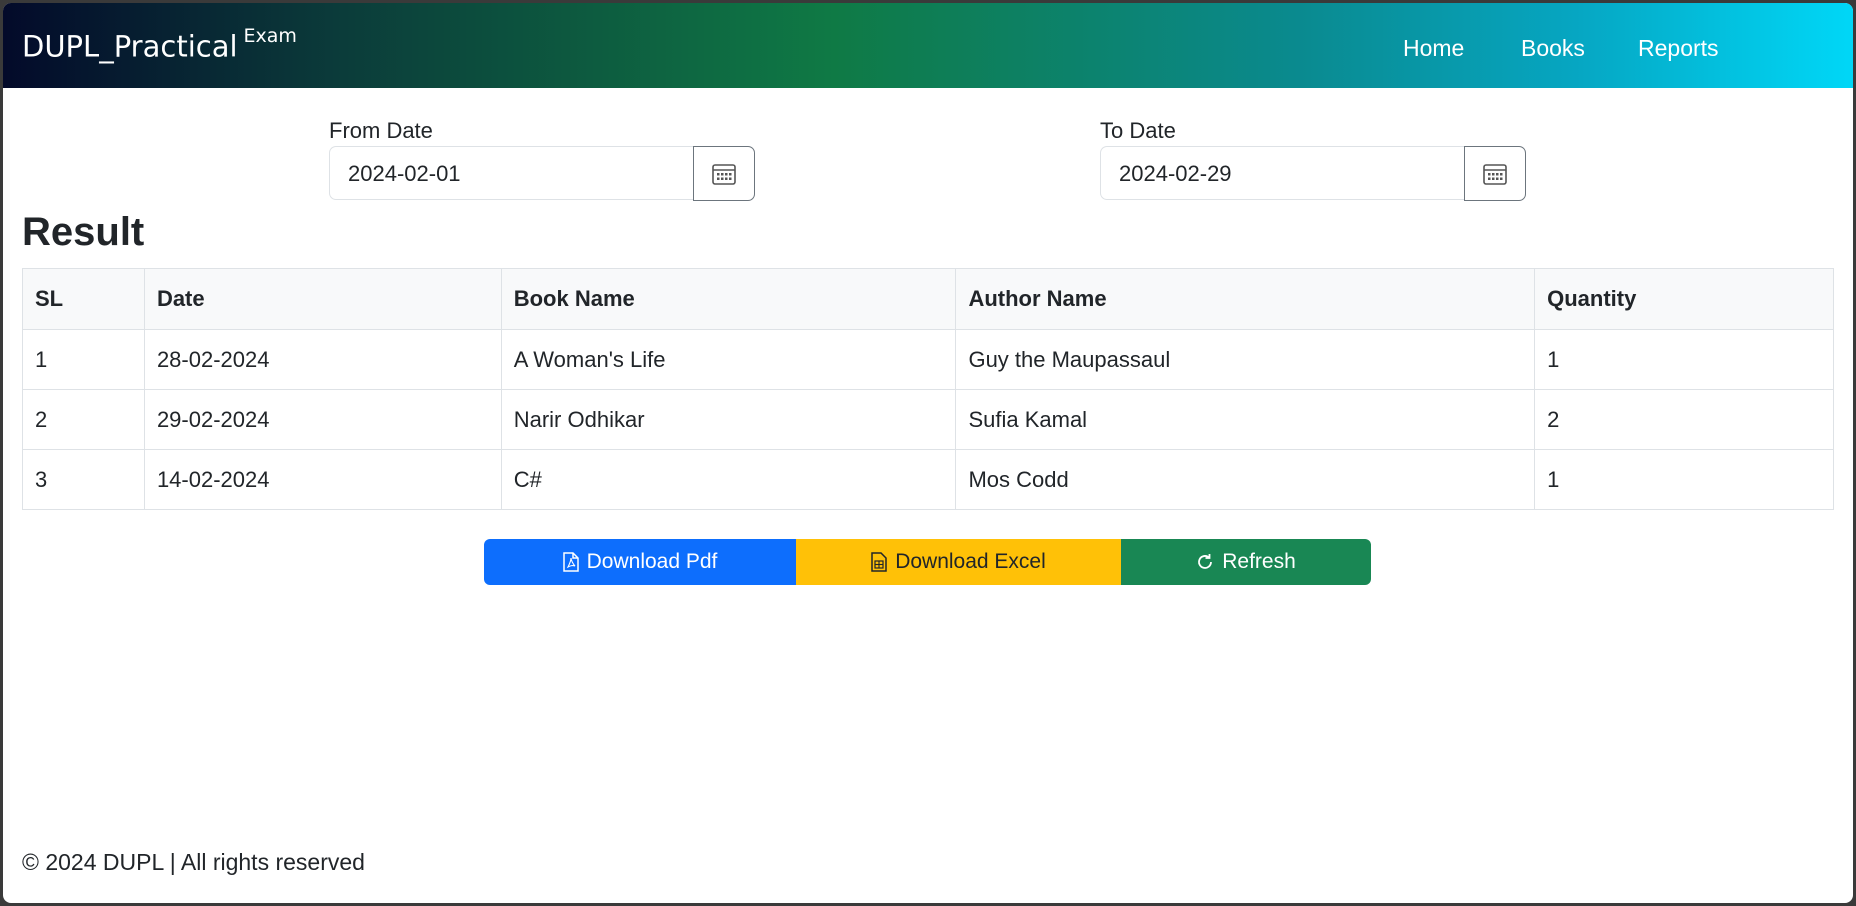 The width and height of the screenshot is (1856, 906). I want to click on cell-sl: 1, so click(83, 359).